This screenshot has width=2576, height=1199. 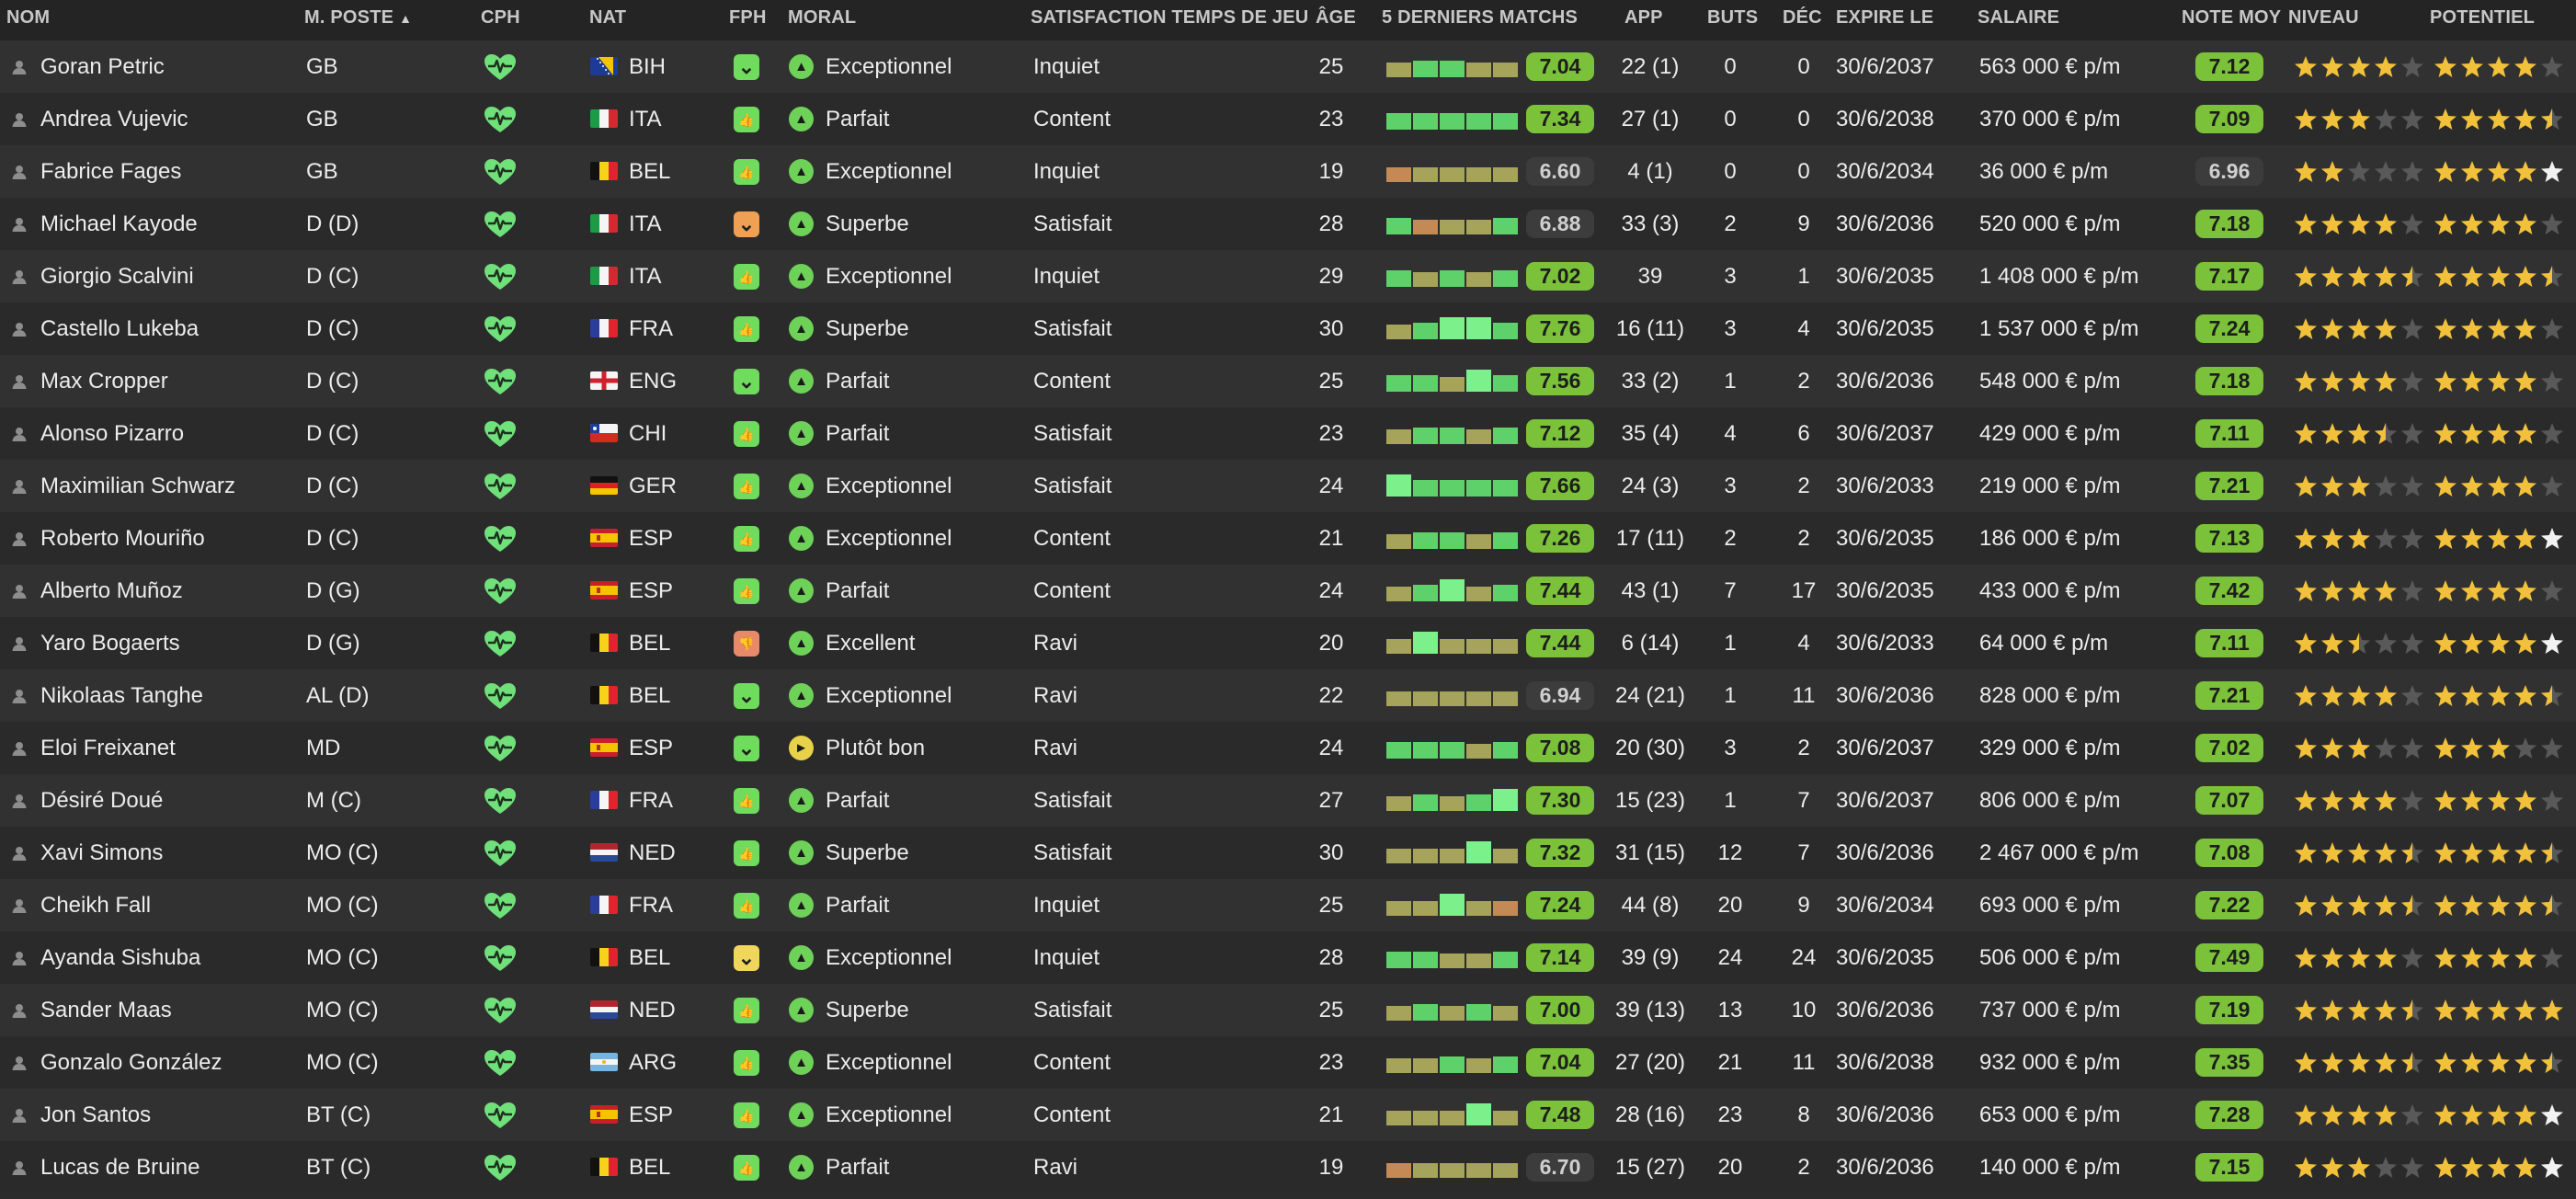 What do you see at coordinates (1643, 17) in the screenshot?
I see `col-header-app: APP` at bounding box center [1643, 17].